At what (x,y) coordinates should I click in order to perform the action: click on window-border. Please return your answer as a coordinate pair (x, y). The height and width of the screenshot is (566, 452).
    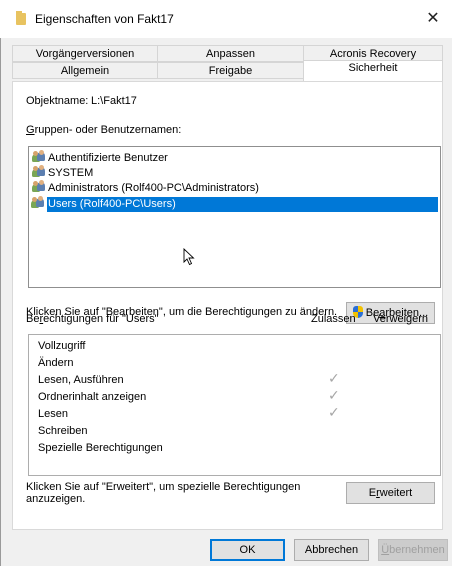
    Looking at the image, I should click on (0, 302).